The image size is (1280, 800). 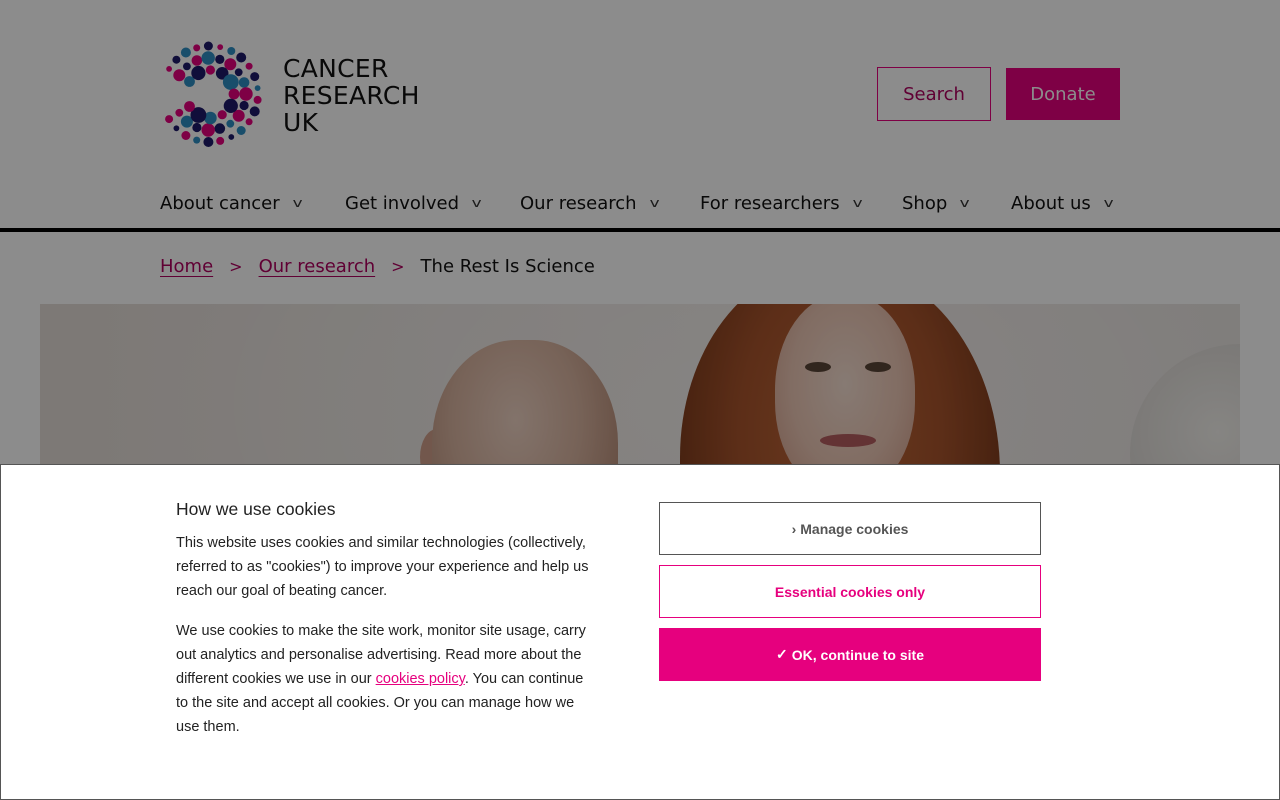 I want to click on checkmark-icon: ✓, so click(x=782, y=654).